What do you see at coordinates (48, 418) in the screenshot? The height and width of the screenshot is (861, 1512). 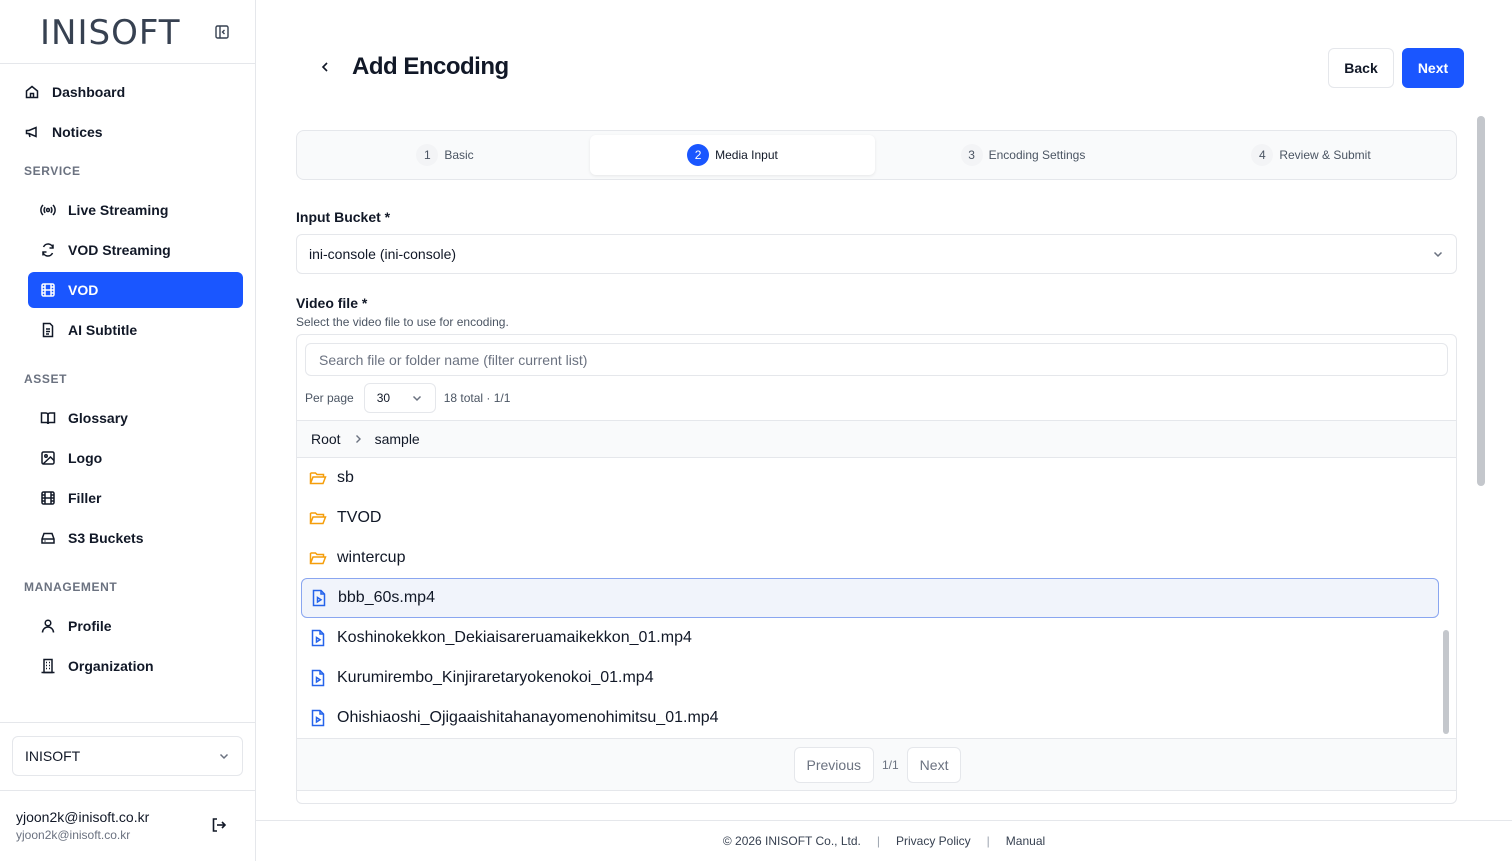 I see `book-icon` at bounding box center [48, 418].